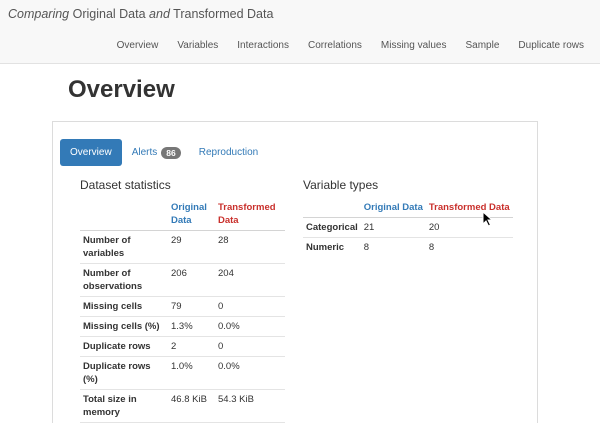 The width and height of the screenshot is (600, 423). What do you see at coordinates (124, 326) in the screenshot?
I see `row-label: Missing cells (%)` at bounding box center [124, 326].